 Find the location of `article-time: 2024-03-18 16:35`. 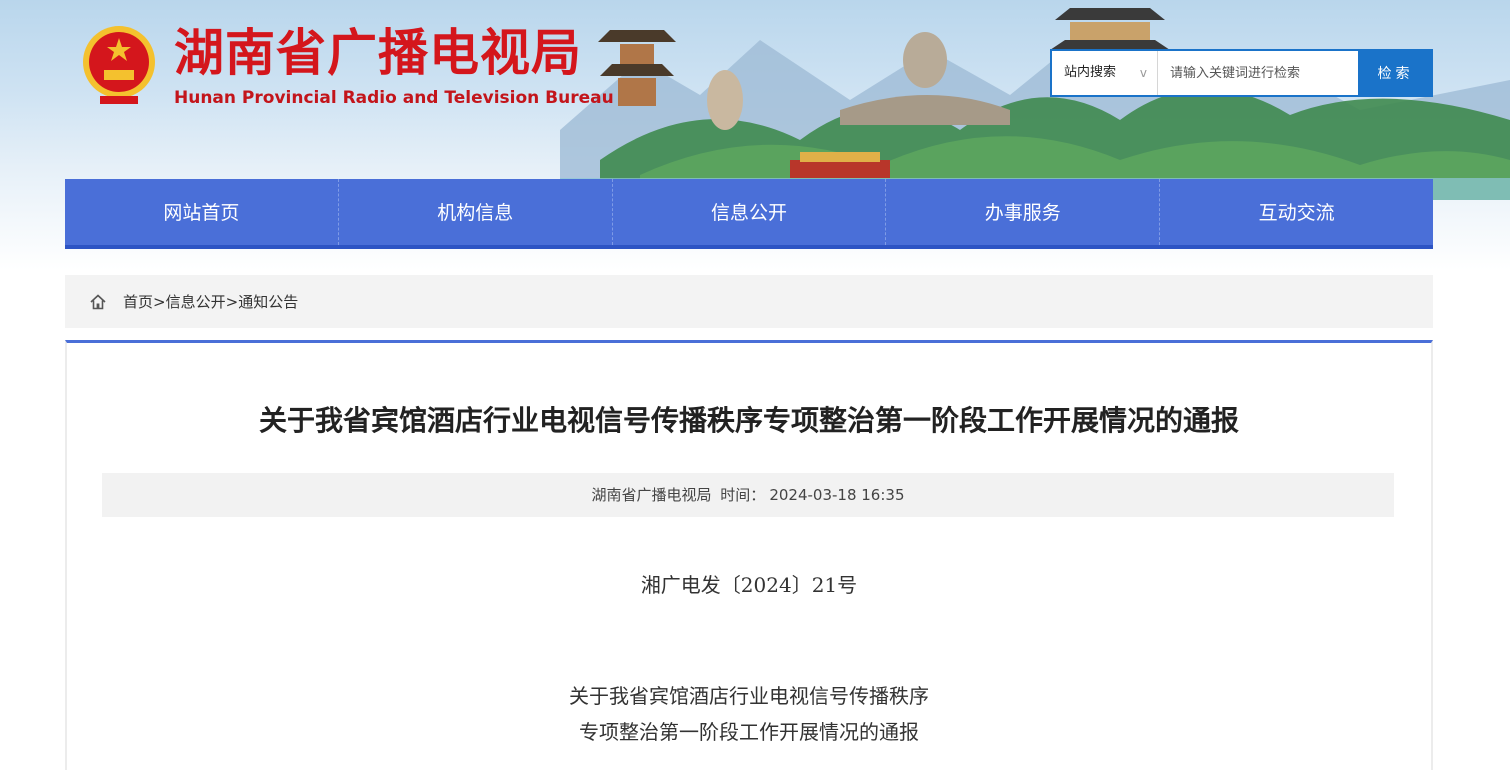

article-time: 2024-03-18 16:35 is located at coordinates (837, 495).